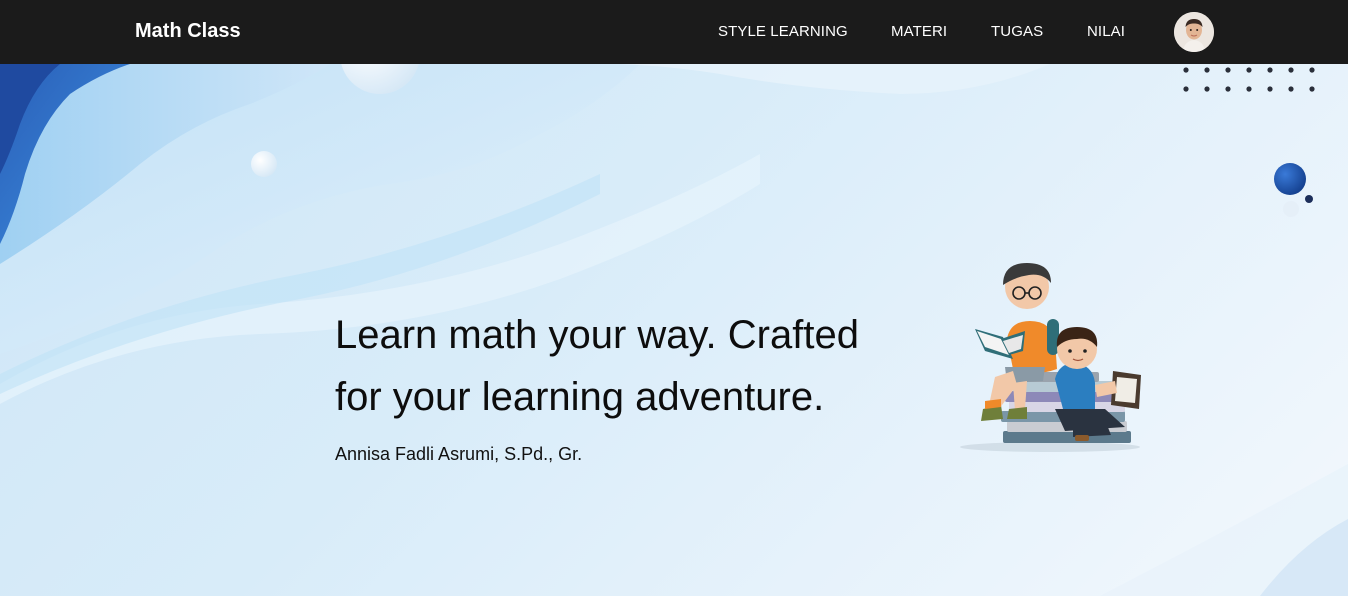  Describe the element at coordinates (783, 31) in the screenshot. I see `nav-link-style-learning: STYLE LEARNING` at that location.